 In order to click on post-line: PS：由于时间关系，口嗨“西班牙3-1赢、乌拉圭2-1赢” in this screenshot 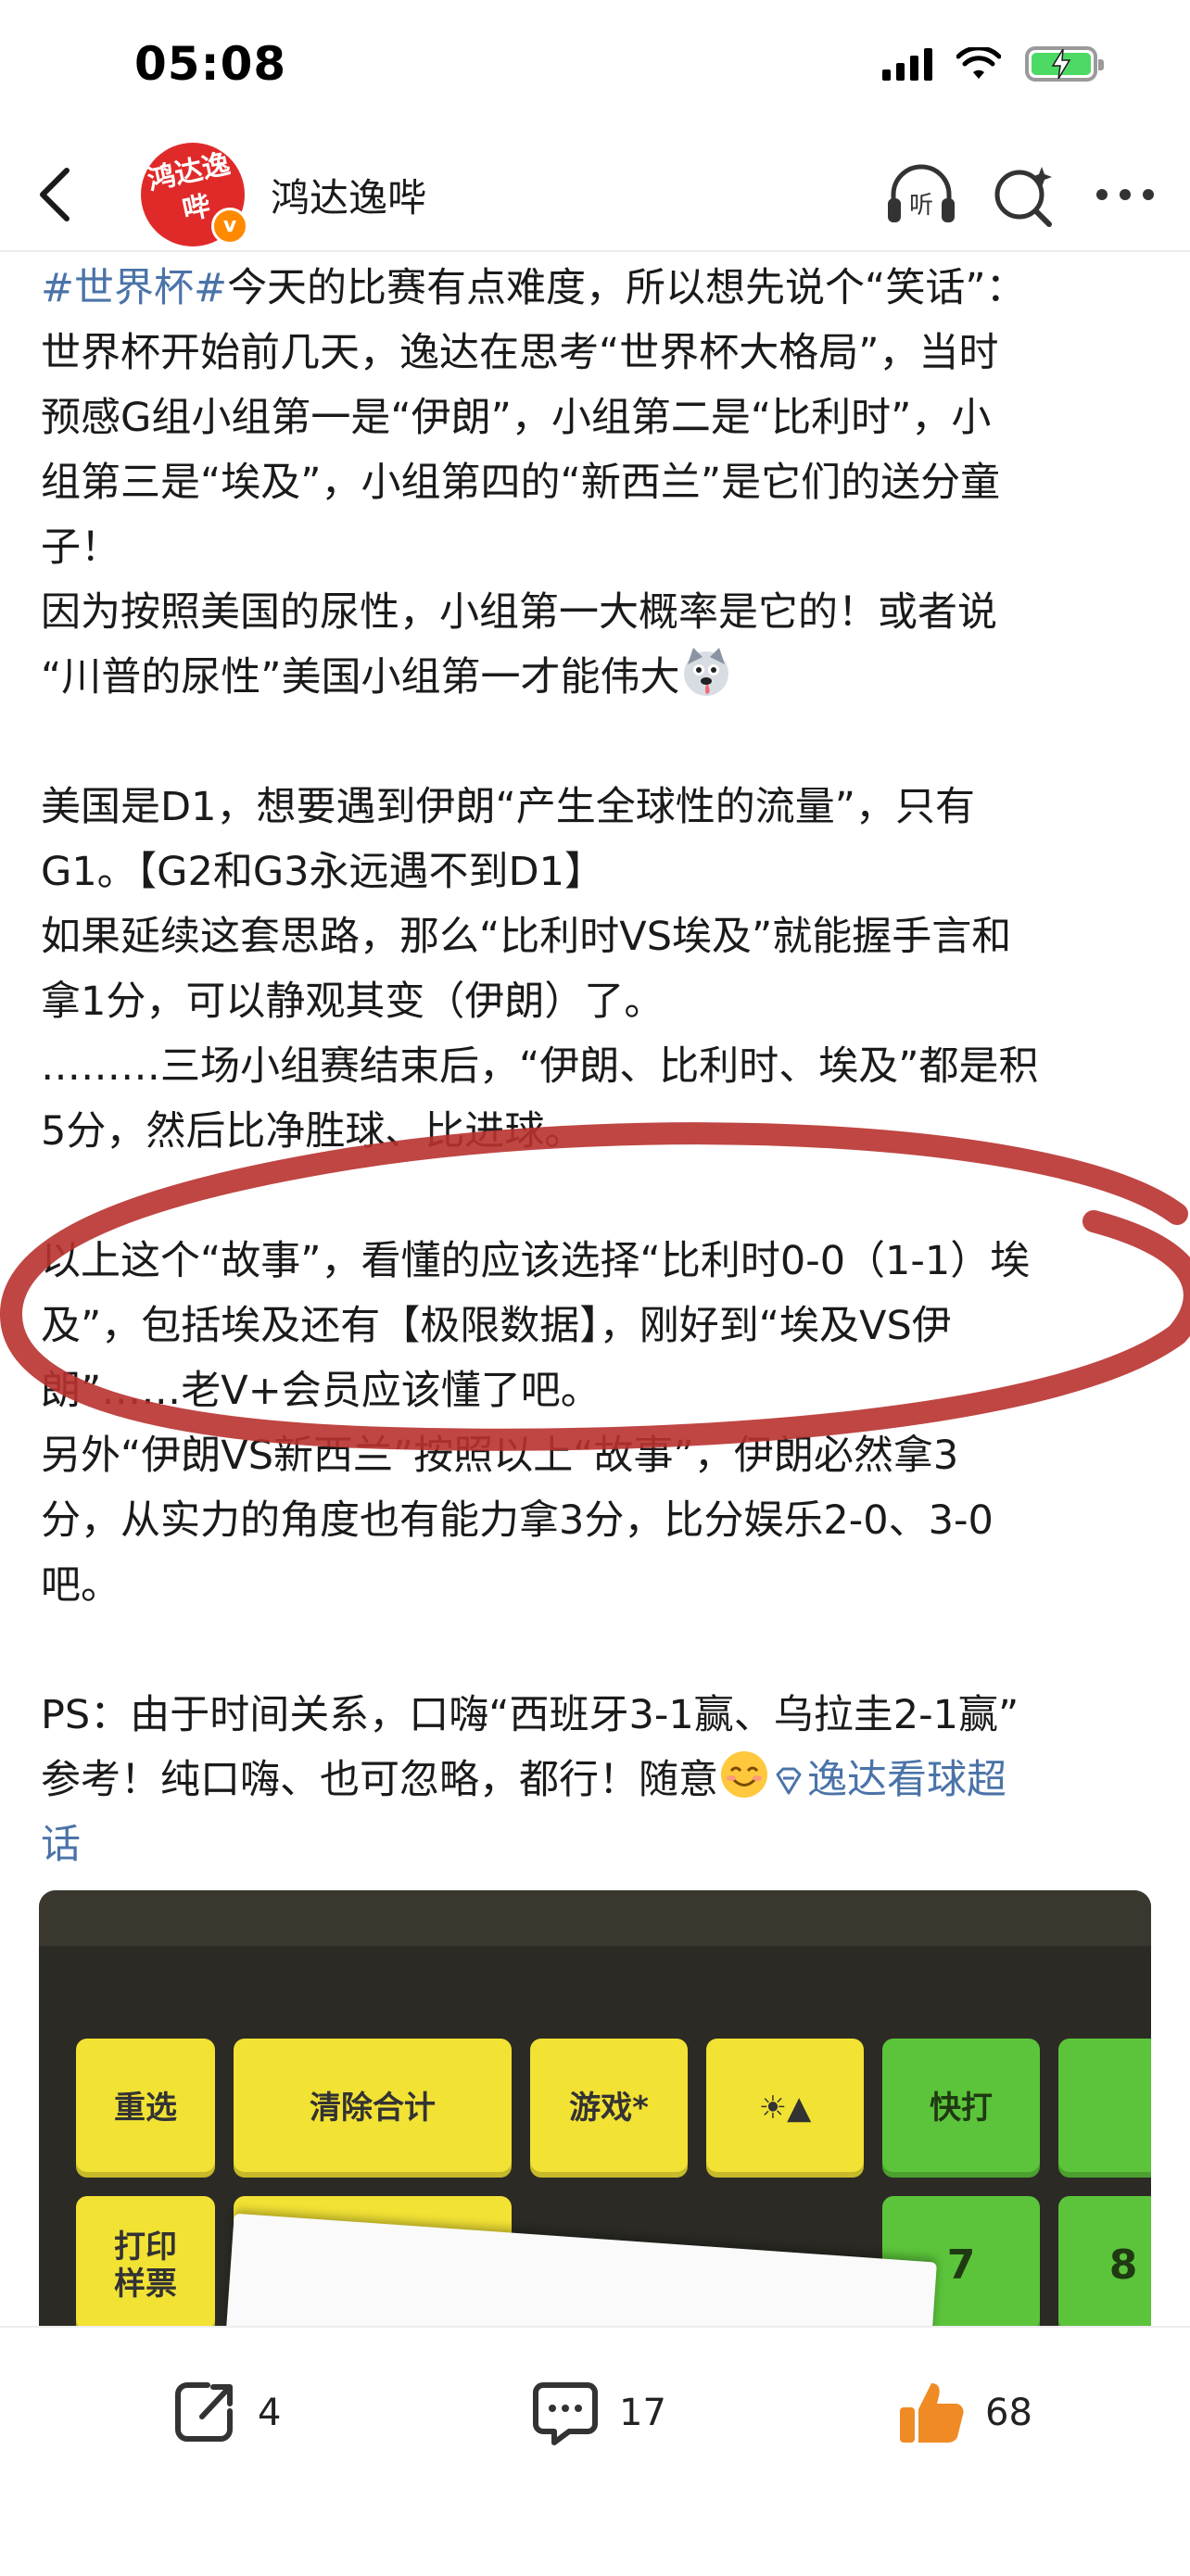, I will do `click(530, 1715)`.